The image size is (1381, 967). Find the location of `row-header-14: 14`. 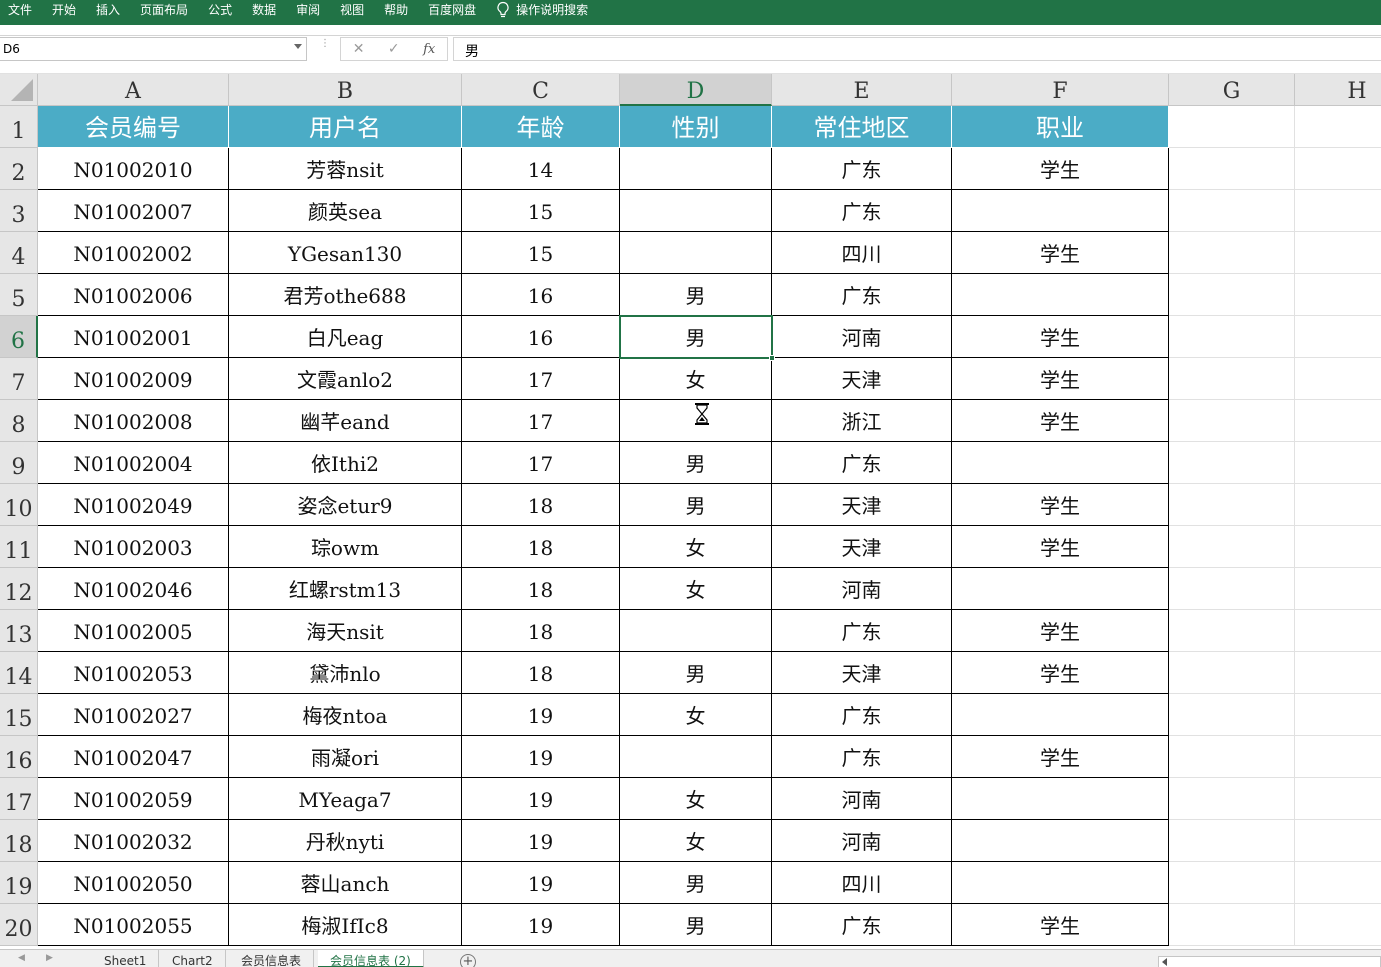

row-header-14: 14 is located at coordinates (19, 673).